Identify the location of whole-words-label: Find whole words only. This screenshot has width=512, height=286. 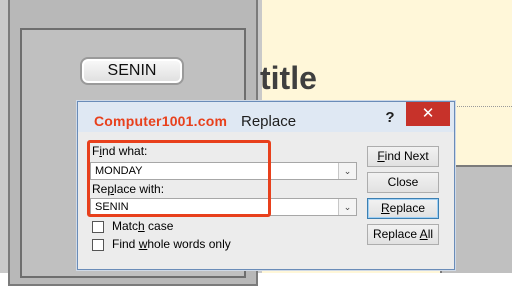
(171, 244).